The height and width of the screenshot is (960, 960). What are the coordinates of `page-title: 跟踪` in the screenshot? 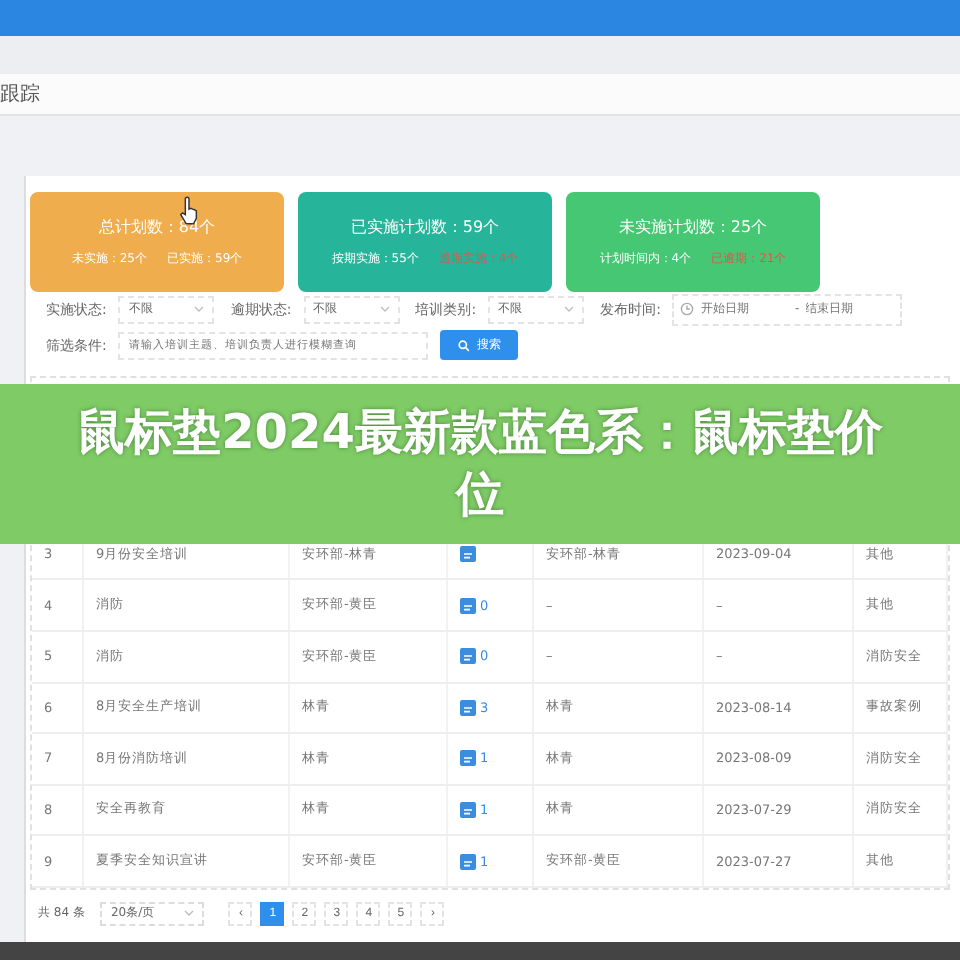 It's located at (20, 94).